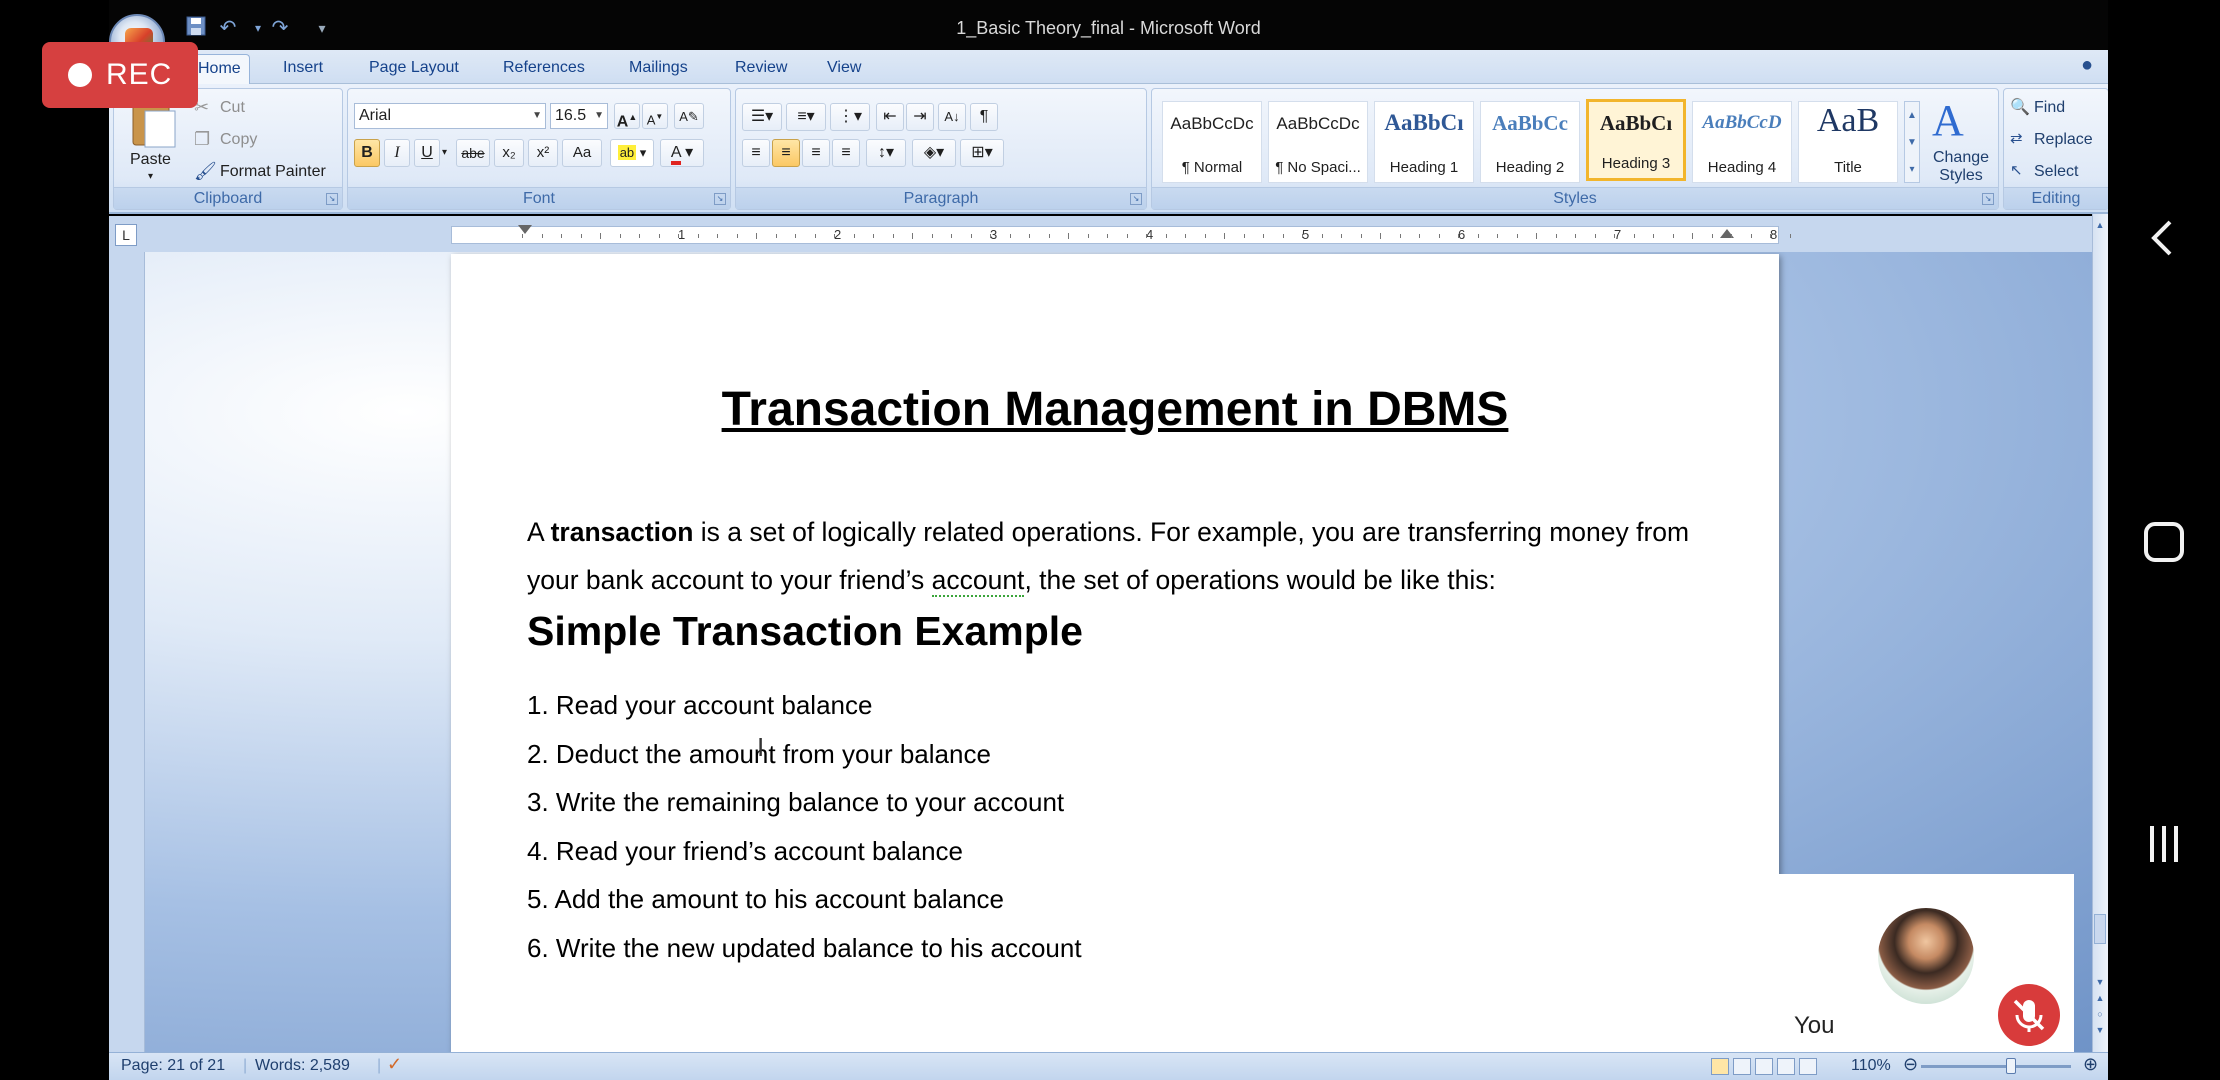 The height and width of the screenshot is (1080, 2220). Describe the element at coordinates (173, 1066) in the screenshot. I see `page-indicator: Page: 21 of 21` at that location.